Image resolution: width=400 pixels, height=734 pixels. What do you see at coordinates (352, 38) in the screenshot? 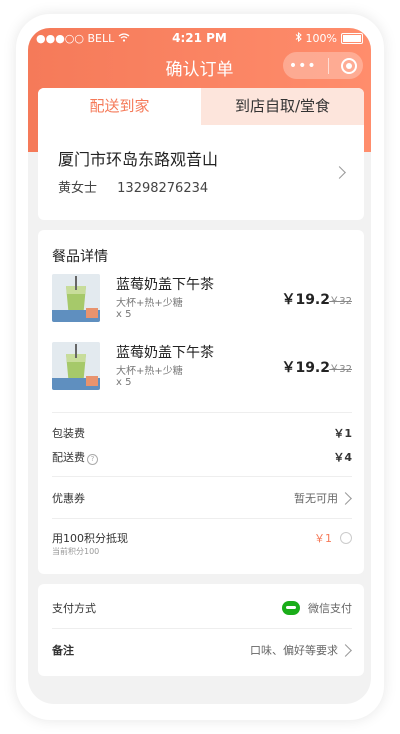
I see `battery-icon` at bounding box center [352, 38].